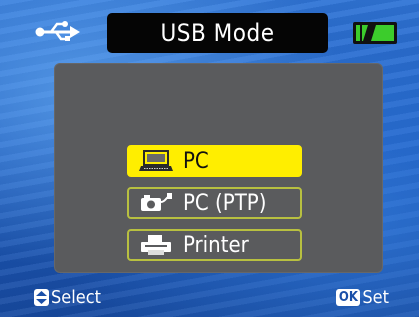 The width and height of the screenshot is (419, 317). Describe the element at coordinates (348, 297) in the screenshot. I see `ok-button-badge: OK` at that location.